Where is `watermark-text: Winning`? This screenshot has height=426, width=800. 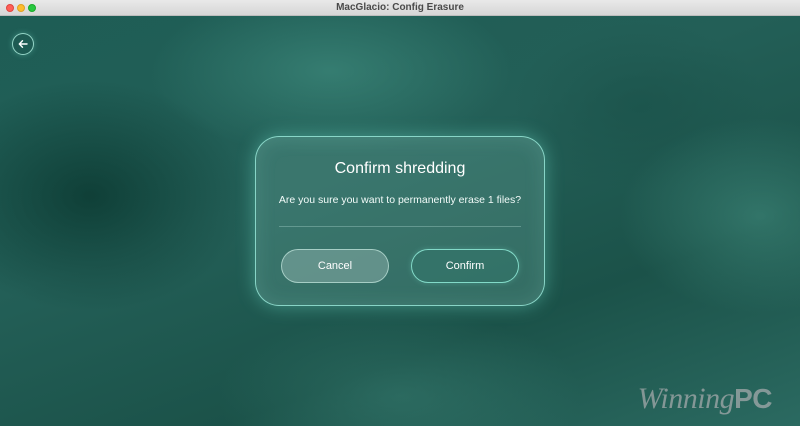
watermark-text: Winning is located at coordinates (686, 398).